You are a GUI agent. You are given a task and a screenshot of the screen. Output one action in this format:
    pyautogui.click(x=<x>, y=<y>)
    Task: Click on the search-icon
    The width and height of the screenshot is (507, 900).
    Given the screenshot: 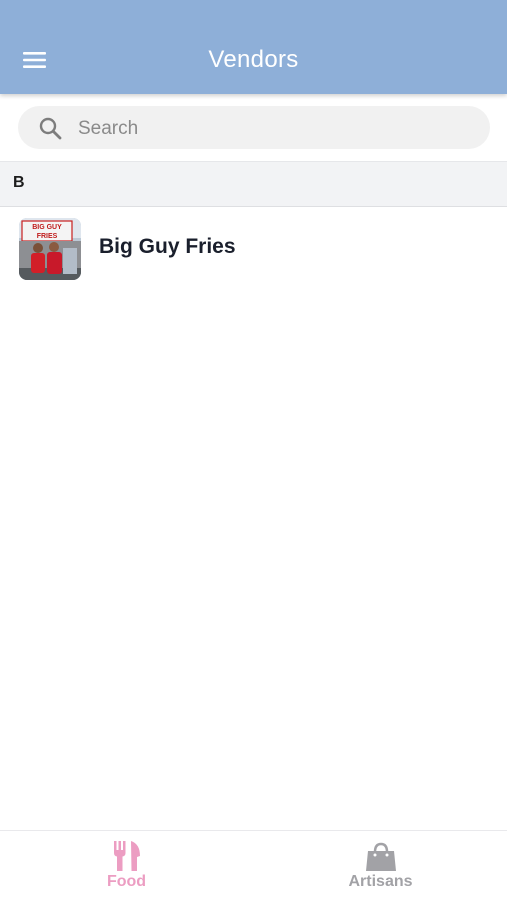 What is the action you would take?
    pyautogui.click(x=50, y=128)
    